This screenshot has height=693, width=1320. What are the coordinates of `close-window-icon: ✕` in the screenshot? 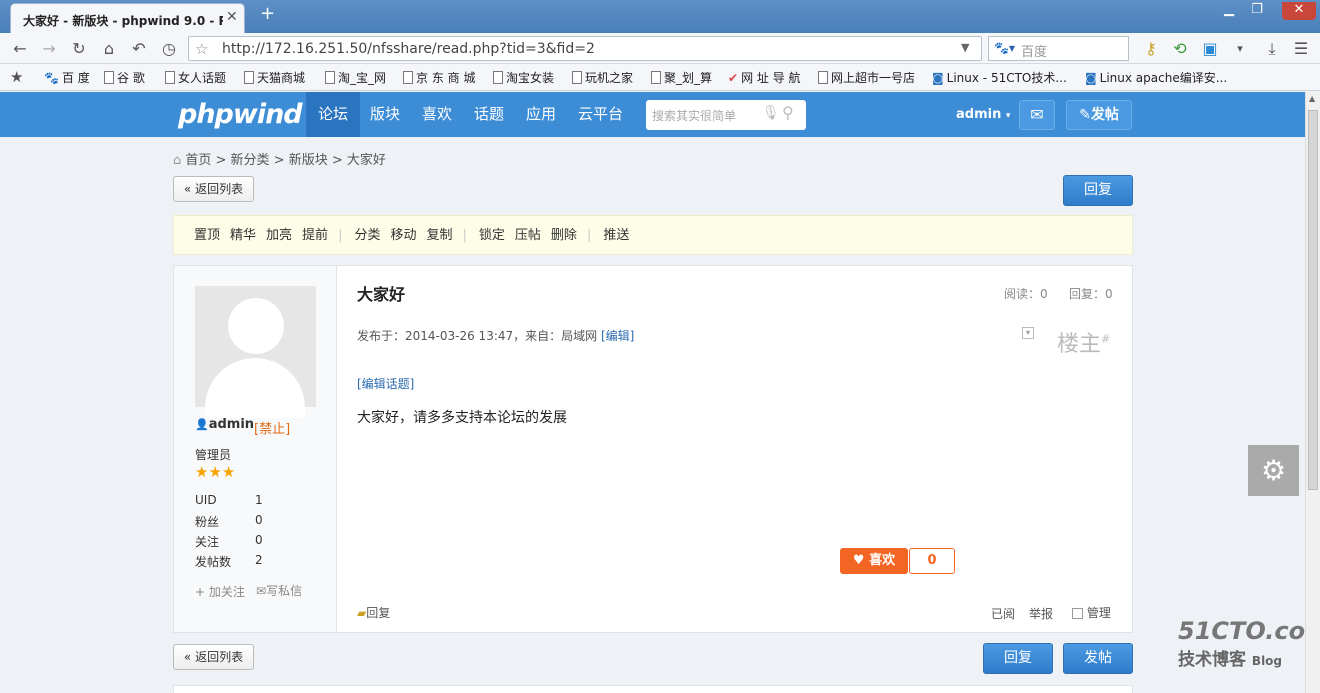 It's located at (1299, 11).